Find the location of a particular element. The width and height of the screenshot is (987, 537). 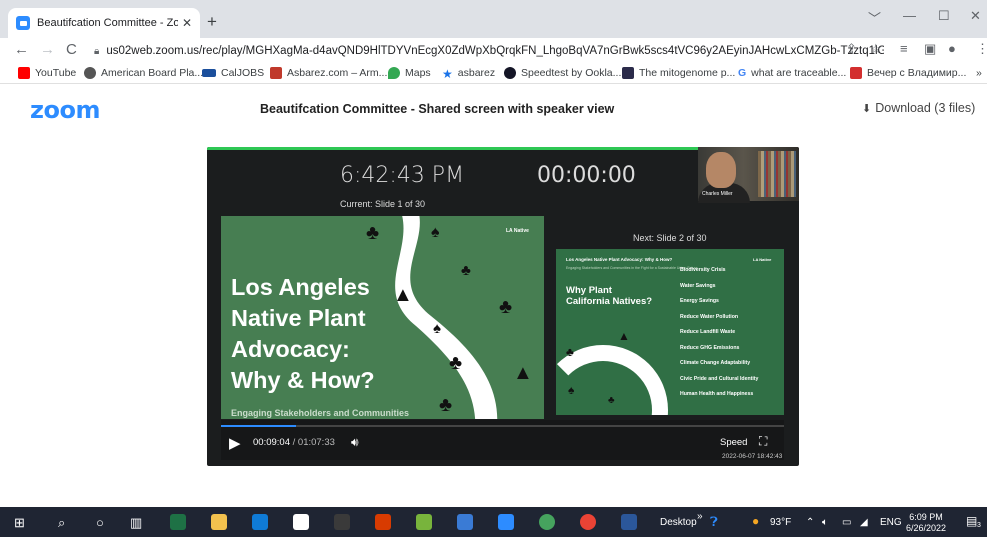

chrome-icon is located at coordinates (588, 522).